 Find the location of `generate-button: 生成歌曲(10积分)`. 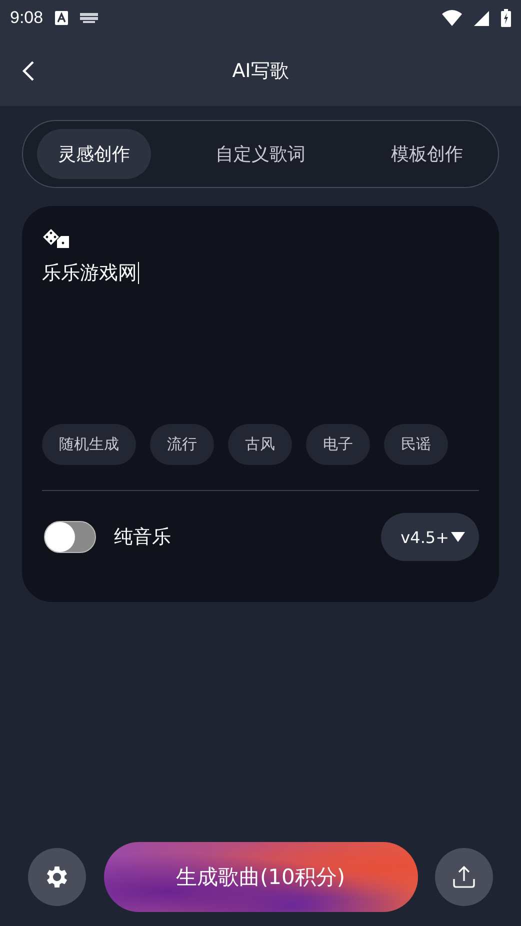

generate-button: 生成歌曲(10积分) is located at coordinates (261, 877).